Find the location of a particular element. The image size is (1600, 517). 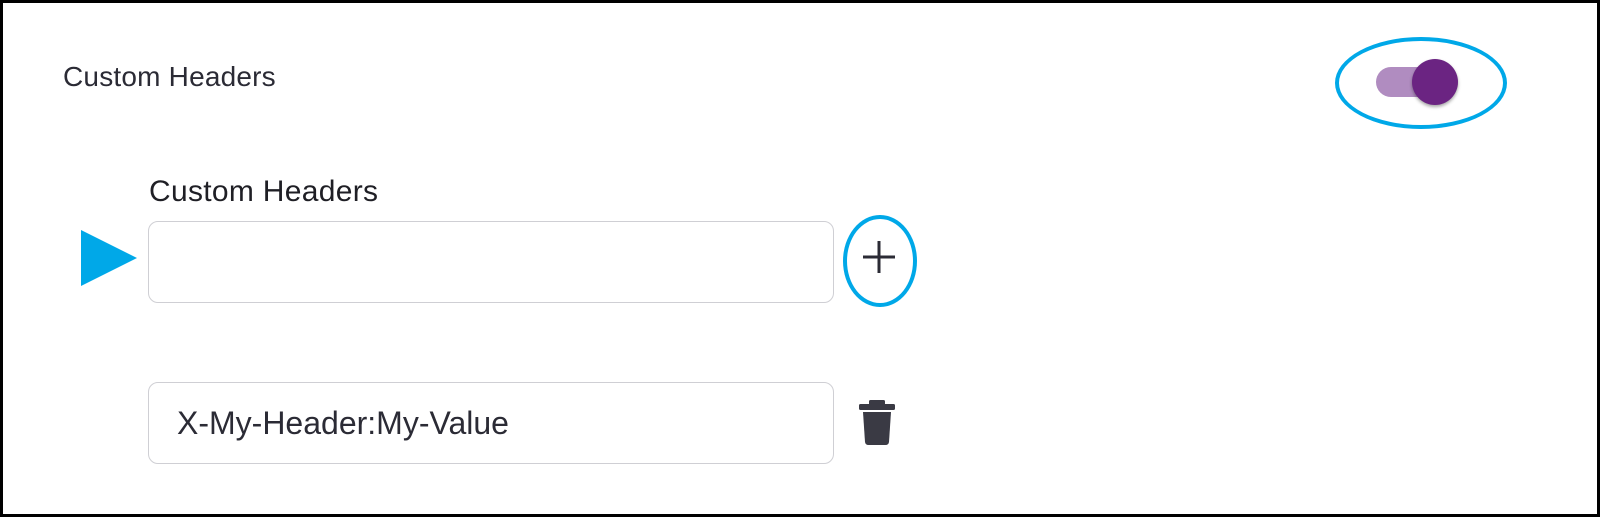

delete-header-button is located at coordinates (877, 422).